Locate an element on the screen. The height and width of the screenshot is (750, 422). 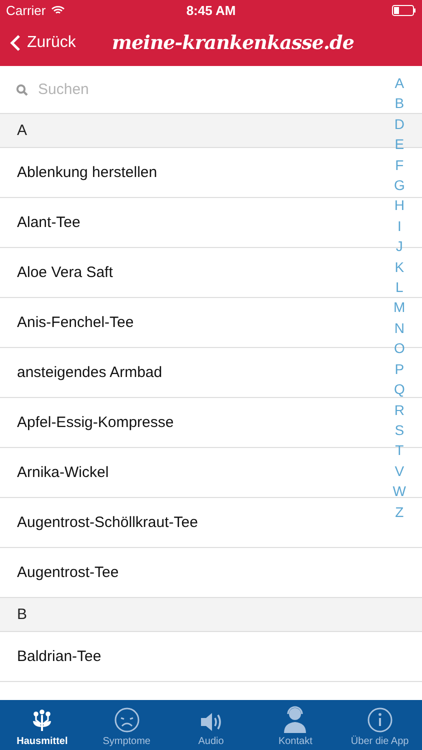
index-letter: L is located at coordinates (399, 287).